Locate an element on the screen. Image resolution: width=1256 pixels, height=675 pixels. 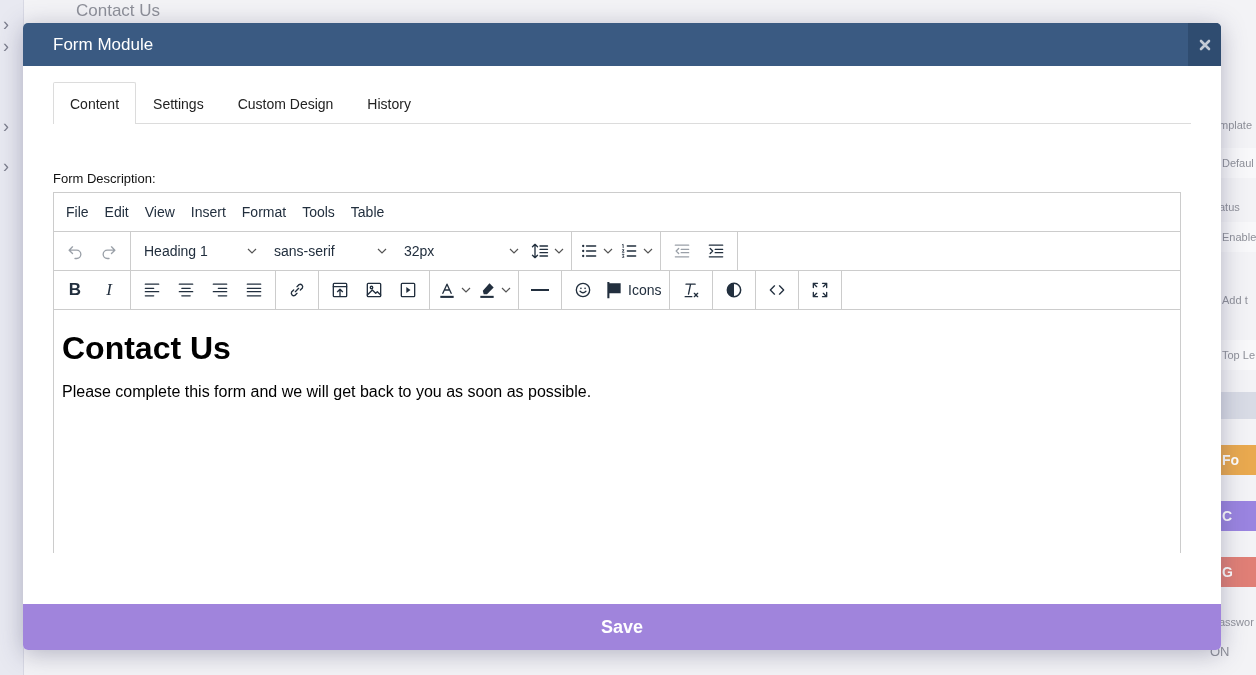
tab: History is located at coordinates (389, 103).